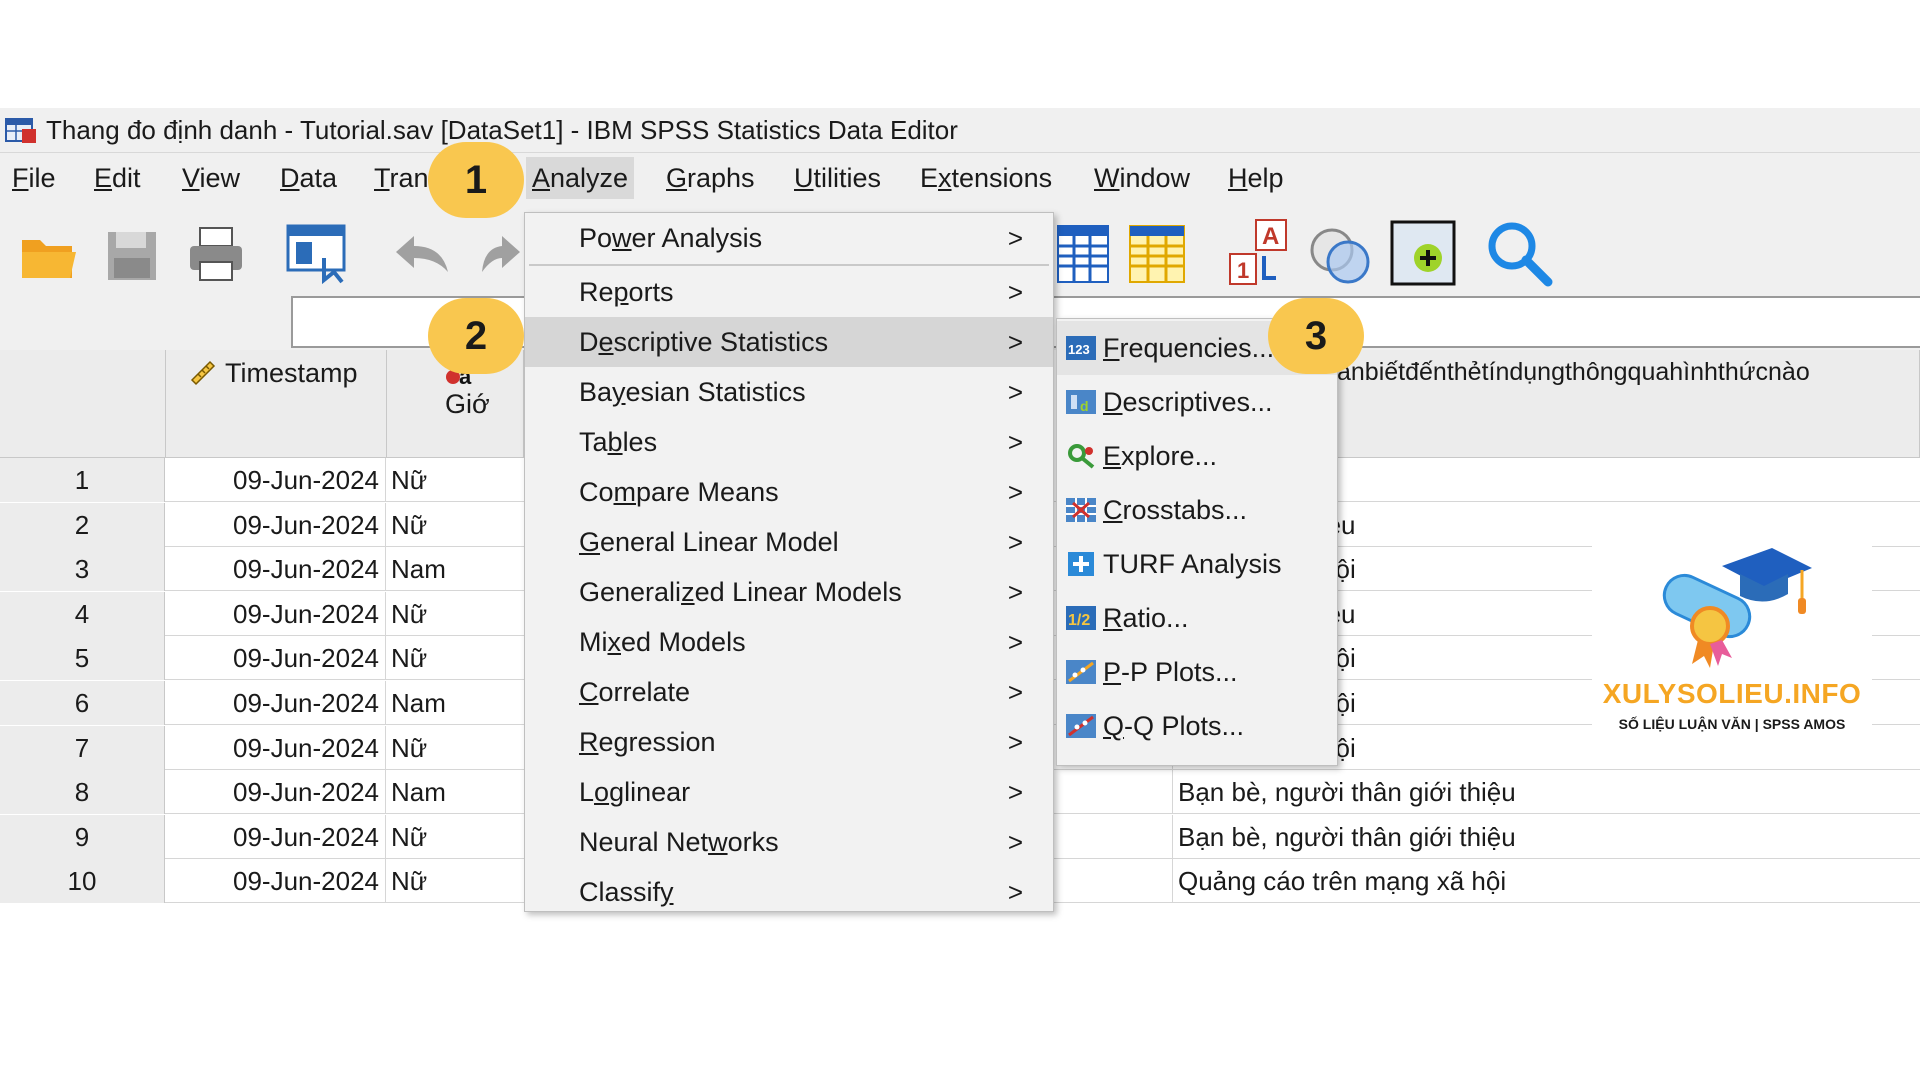 This screenshot has height=1080, width=1920. I want to click on menu-item-power-analysis: Power Analysis >, so click(789, 238).